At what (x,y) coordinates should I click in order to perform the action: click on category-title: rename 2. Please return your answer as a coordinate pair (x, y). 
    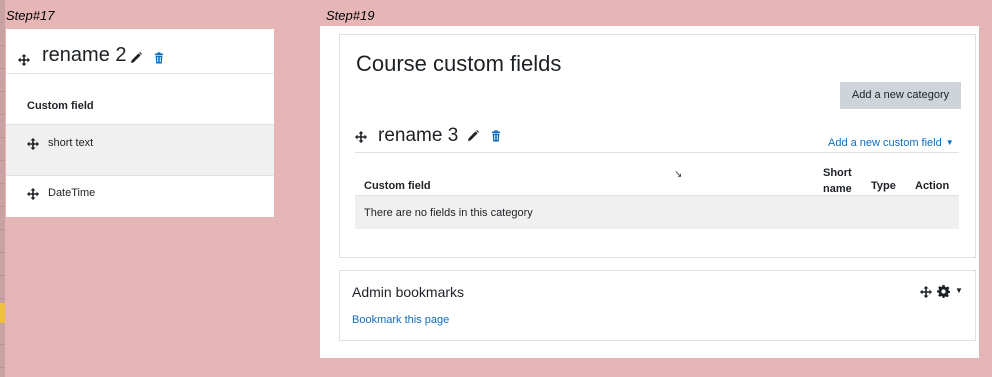
    Looking at the image, I should click on (84, 55).